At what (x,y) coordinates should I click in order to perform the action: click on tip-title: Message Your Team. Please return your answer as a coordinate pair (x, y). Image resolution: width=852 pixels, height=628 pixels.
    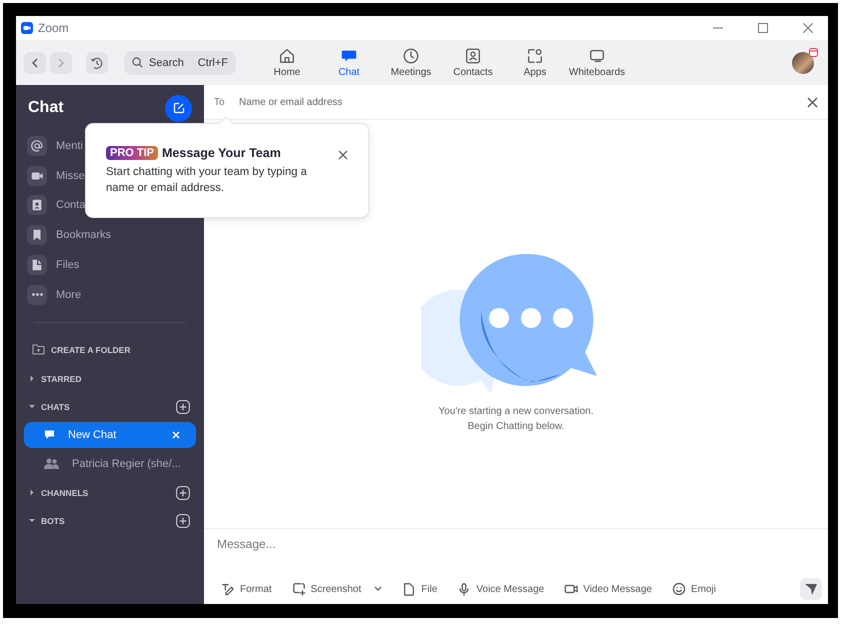
    Looking at the image, I should click on (221, 153).